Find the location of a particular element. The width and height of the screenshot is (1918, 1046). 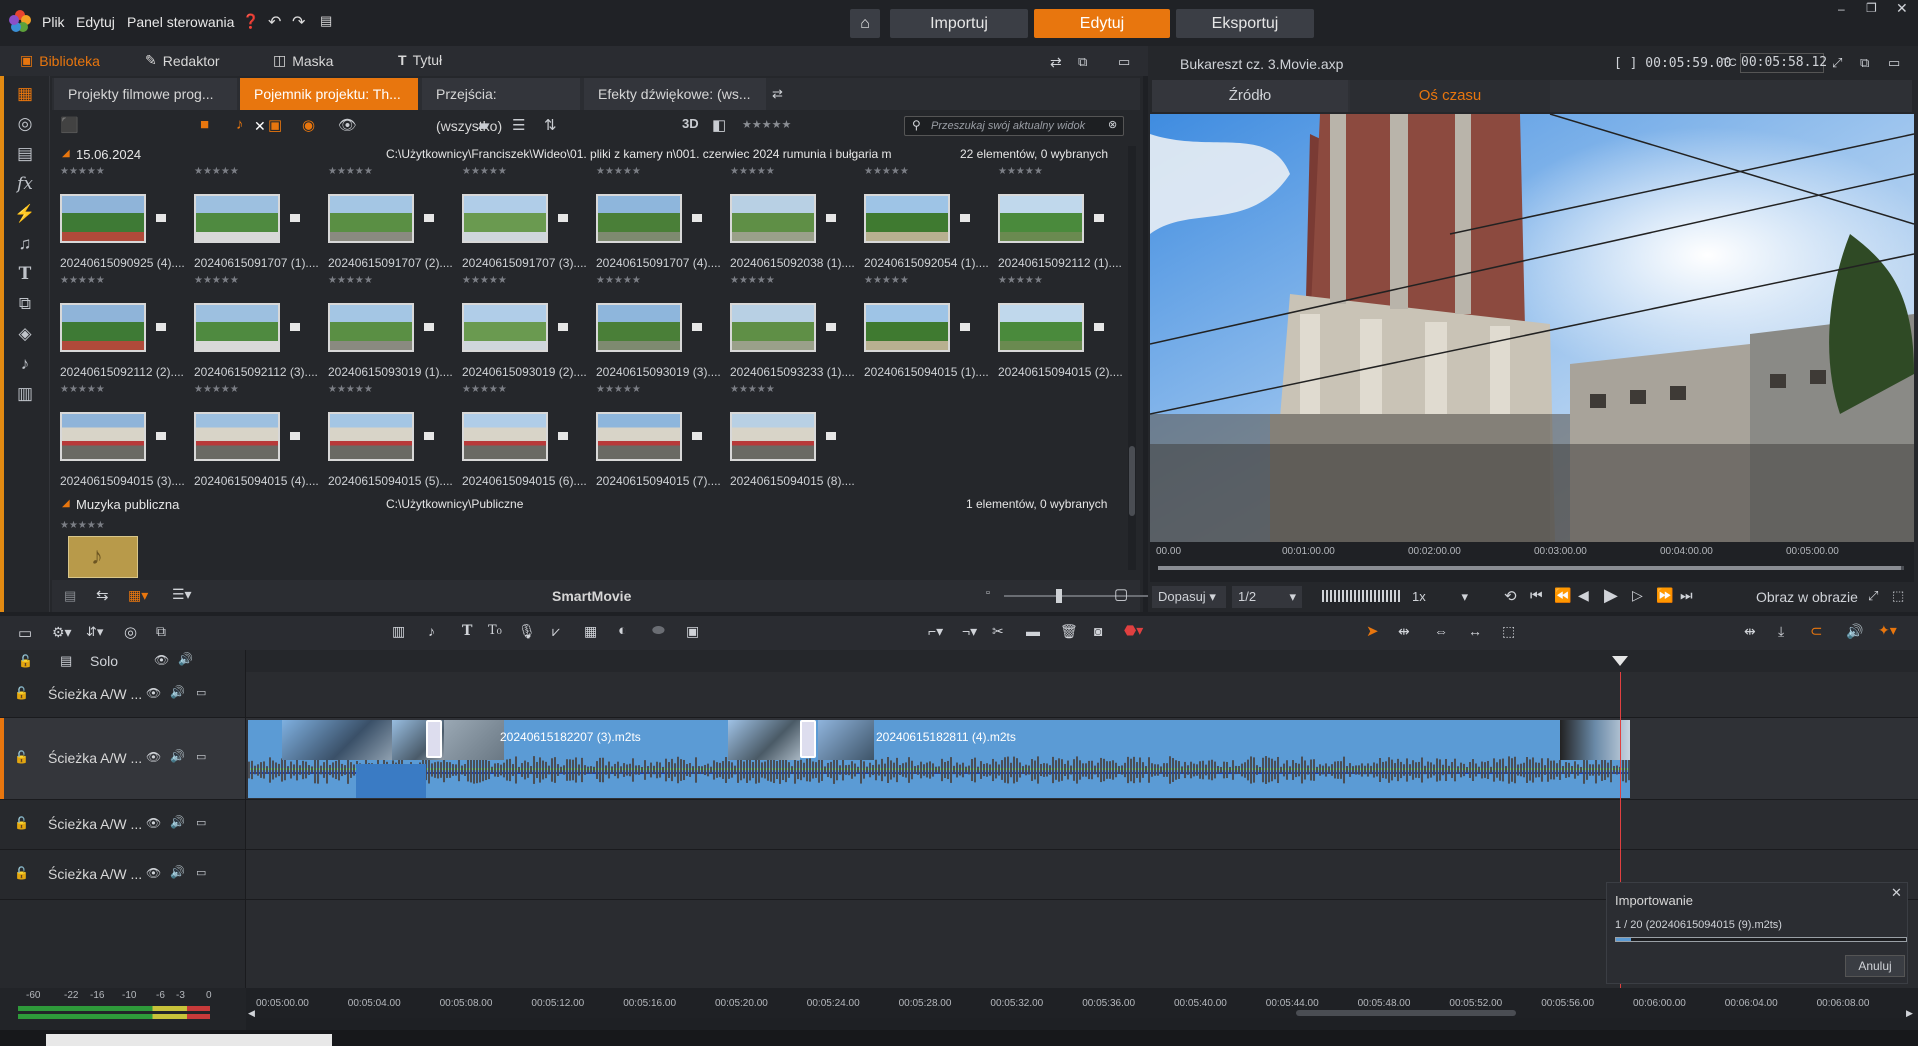

effects-icon: fx is located at coordinates (25, 185).